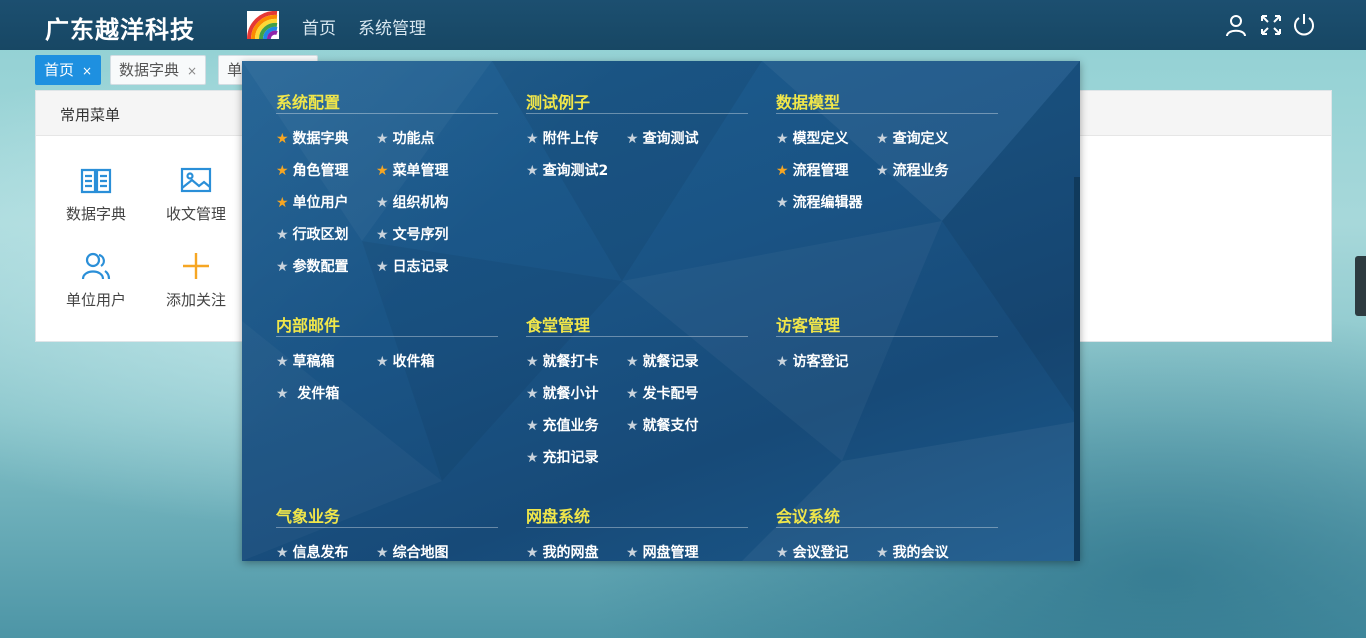 The image size is (1366, 638). What do you see at coordinates (887, 341) in the screenshot?
I see `menu-section: 访客管理 ★ 访客登记` at bounding box center [887, 341].